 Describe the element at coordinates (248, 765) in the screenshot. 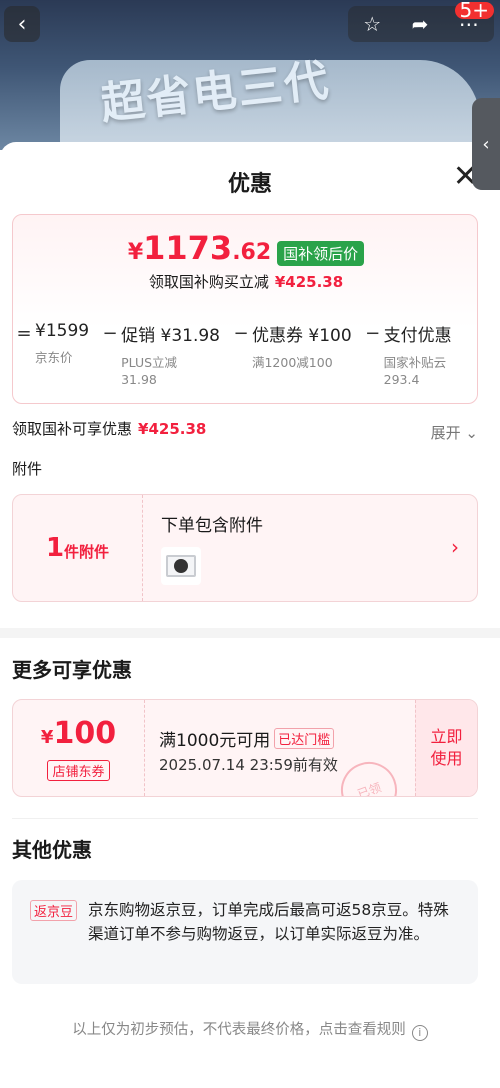

I see `coupon-expiry: 2025.07.14 23:59前有效` at that location.